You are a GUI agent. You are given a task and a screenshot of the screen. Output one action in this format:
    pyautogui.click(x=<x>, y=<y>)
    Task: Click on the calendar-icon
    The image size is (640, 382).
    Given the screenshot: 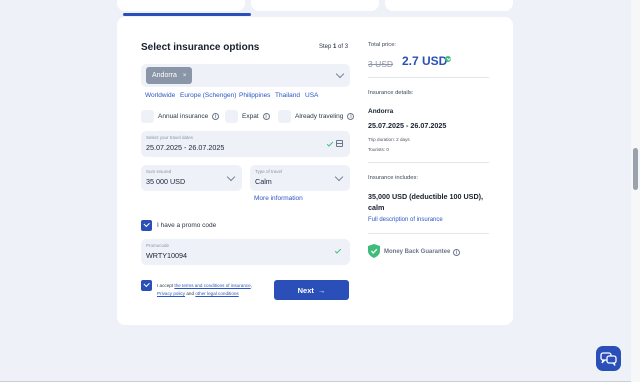 What is the action you would take?
    pyautogui.click(x=339, y=143)
    